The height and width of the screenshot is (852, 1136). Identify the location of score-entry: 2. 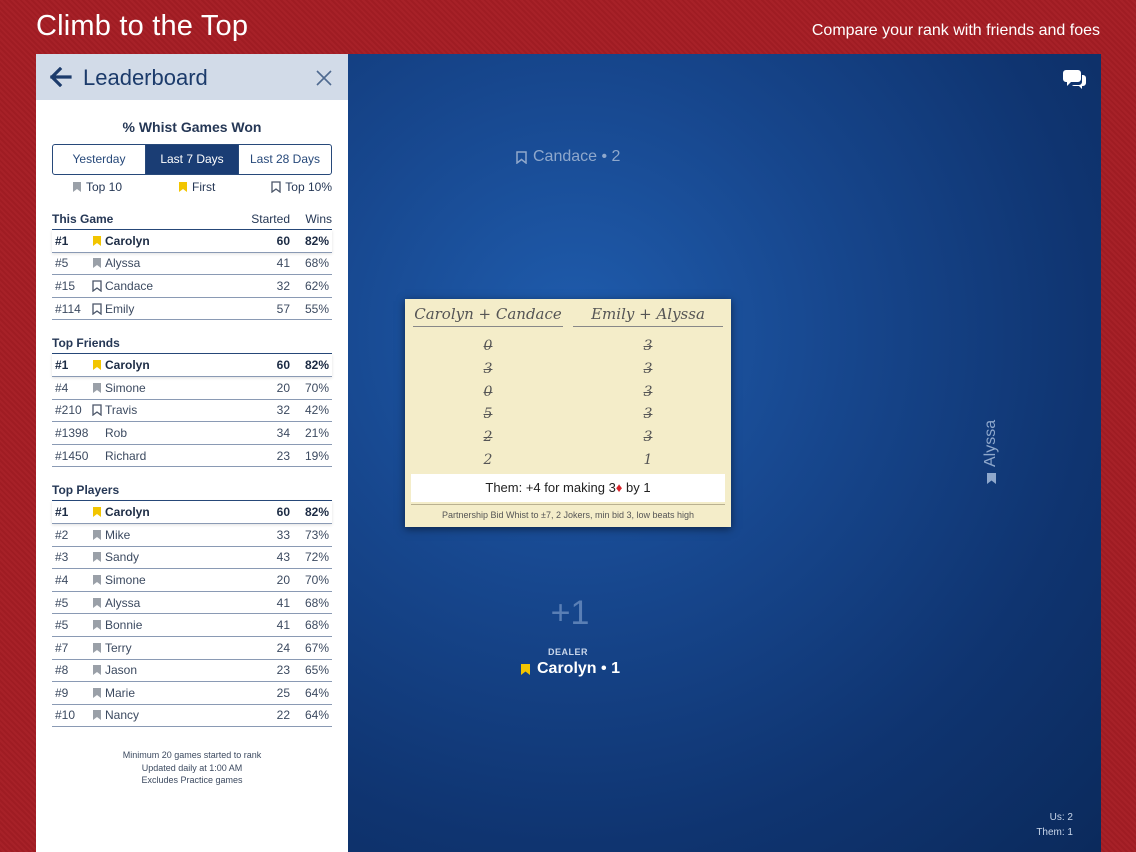
(488, 459).